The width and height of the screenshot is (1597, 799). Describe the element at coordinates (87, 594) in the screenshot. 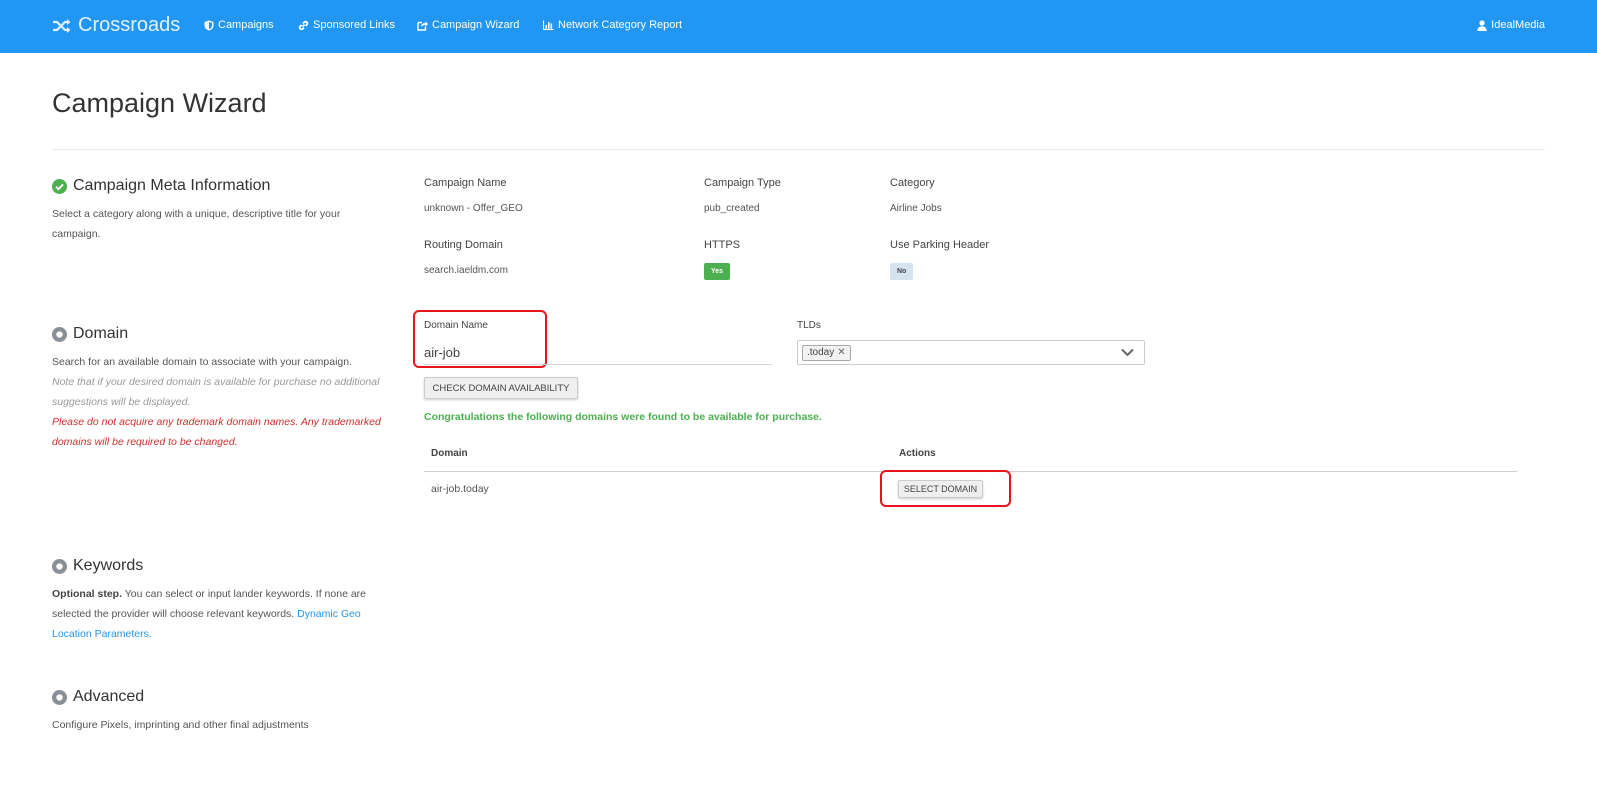

I see `optional-step-label: Optional step.` at that location.